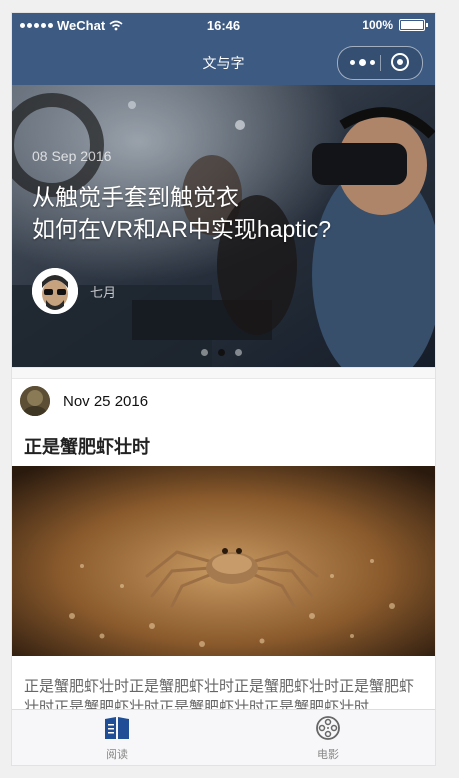  What do you see at coordinates (223, 737) in the screenshot?
I see `tab-bar: 阅读 电影` at bounding box center [223, 737].